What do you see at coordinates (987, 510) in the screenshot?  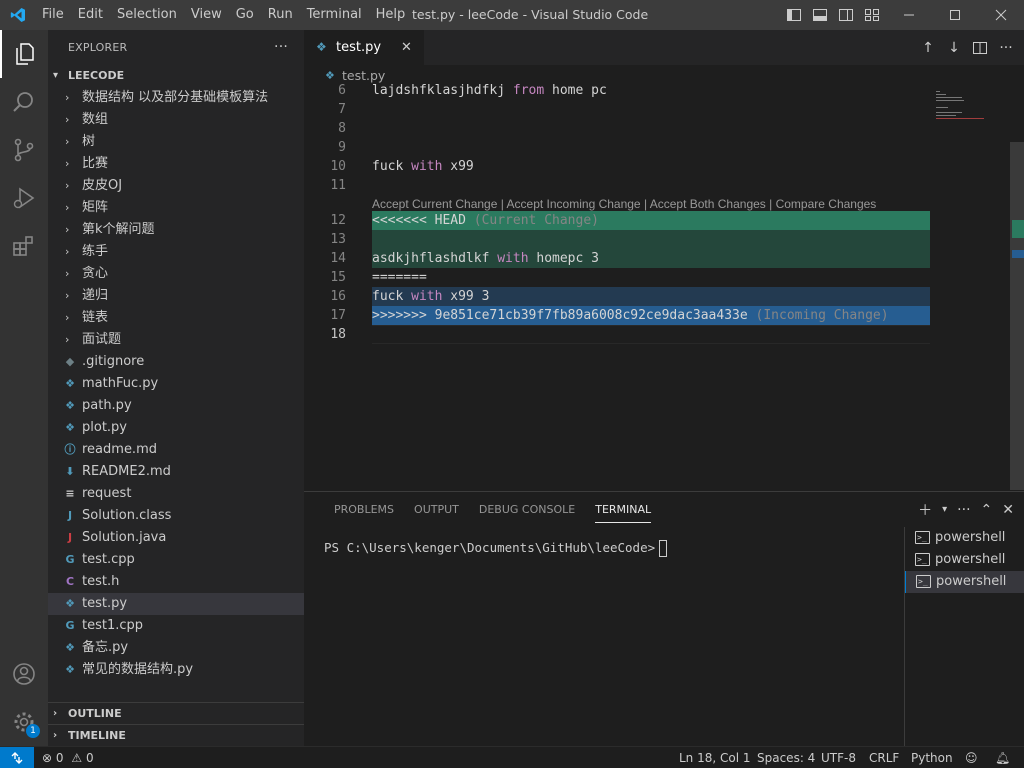 I see `maximize-panel-icon: ⌃` at bounding box center [987, 510].